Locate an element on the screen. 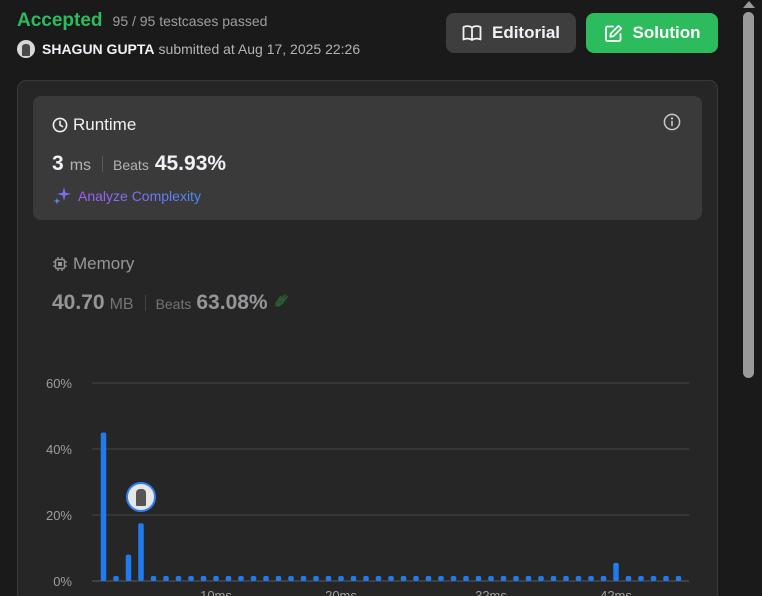  status-title: Accepted is located at coordinates (60, 20).